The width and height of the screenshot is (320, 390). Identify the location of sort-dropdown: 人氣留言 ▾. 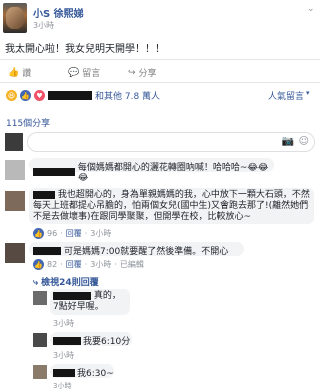
(289, 95).